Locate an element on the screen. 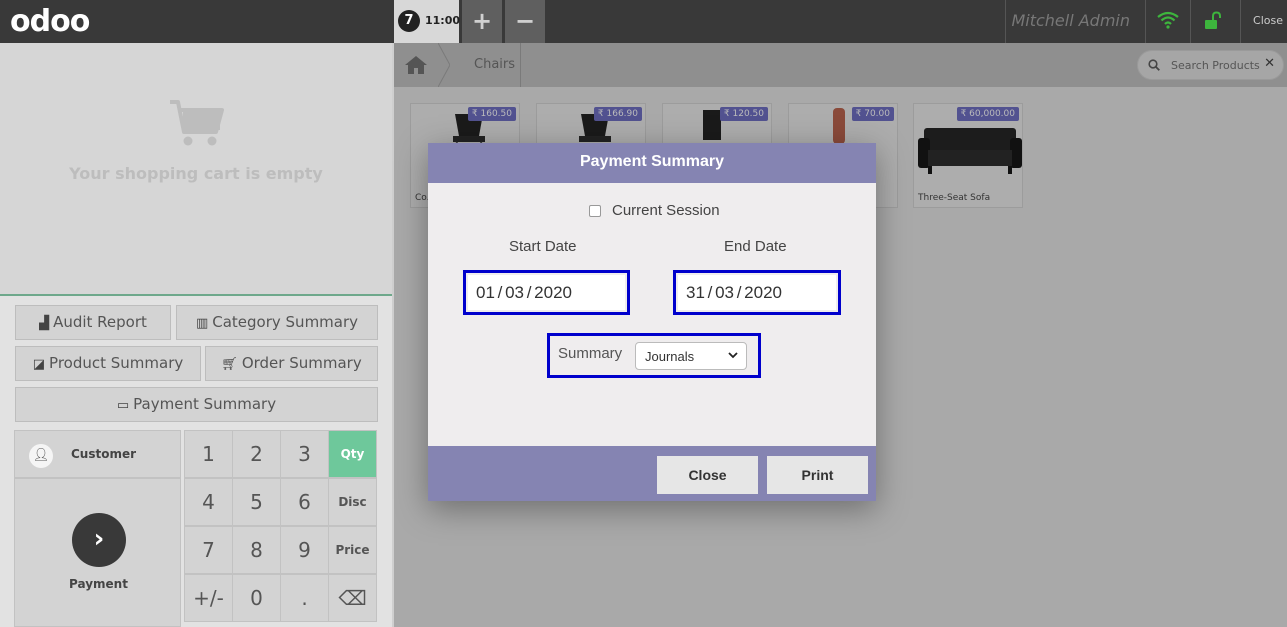  bar-chart-icon: ▥ is located at coordinates (202, 323).